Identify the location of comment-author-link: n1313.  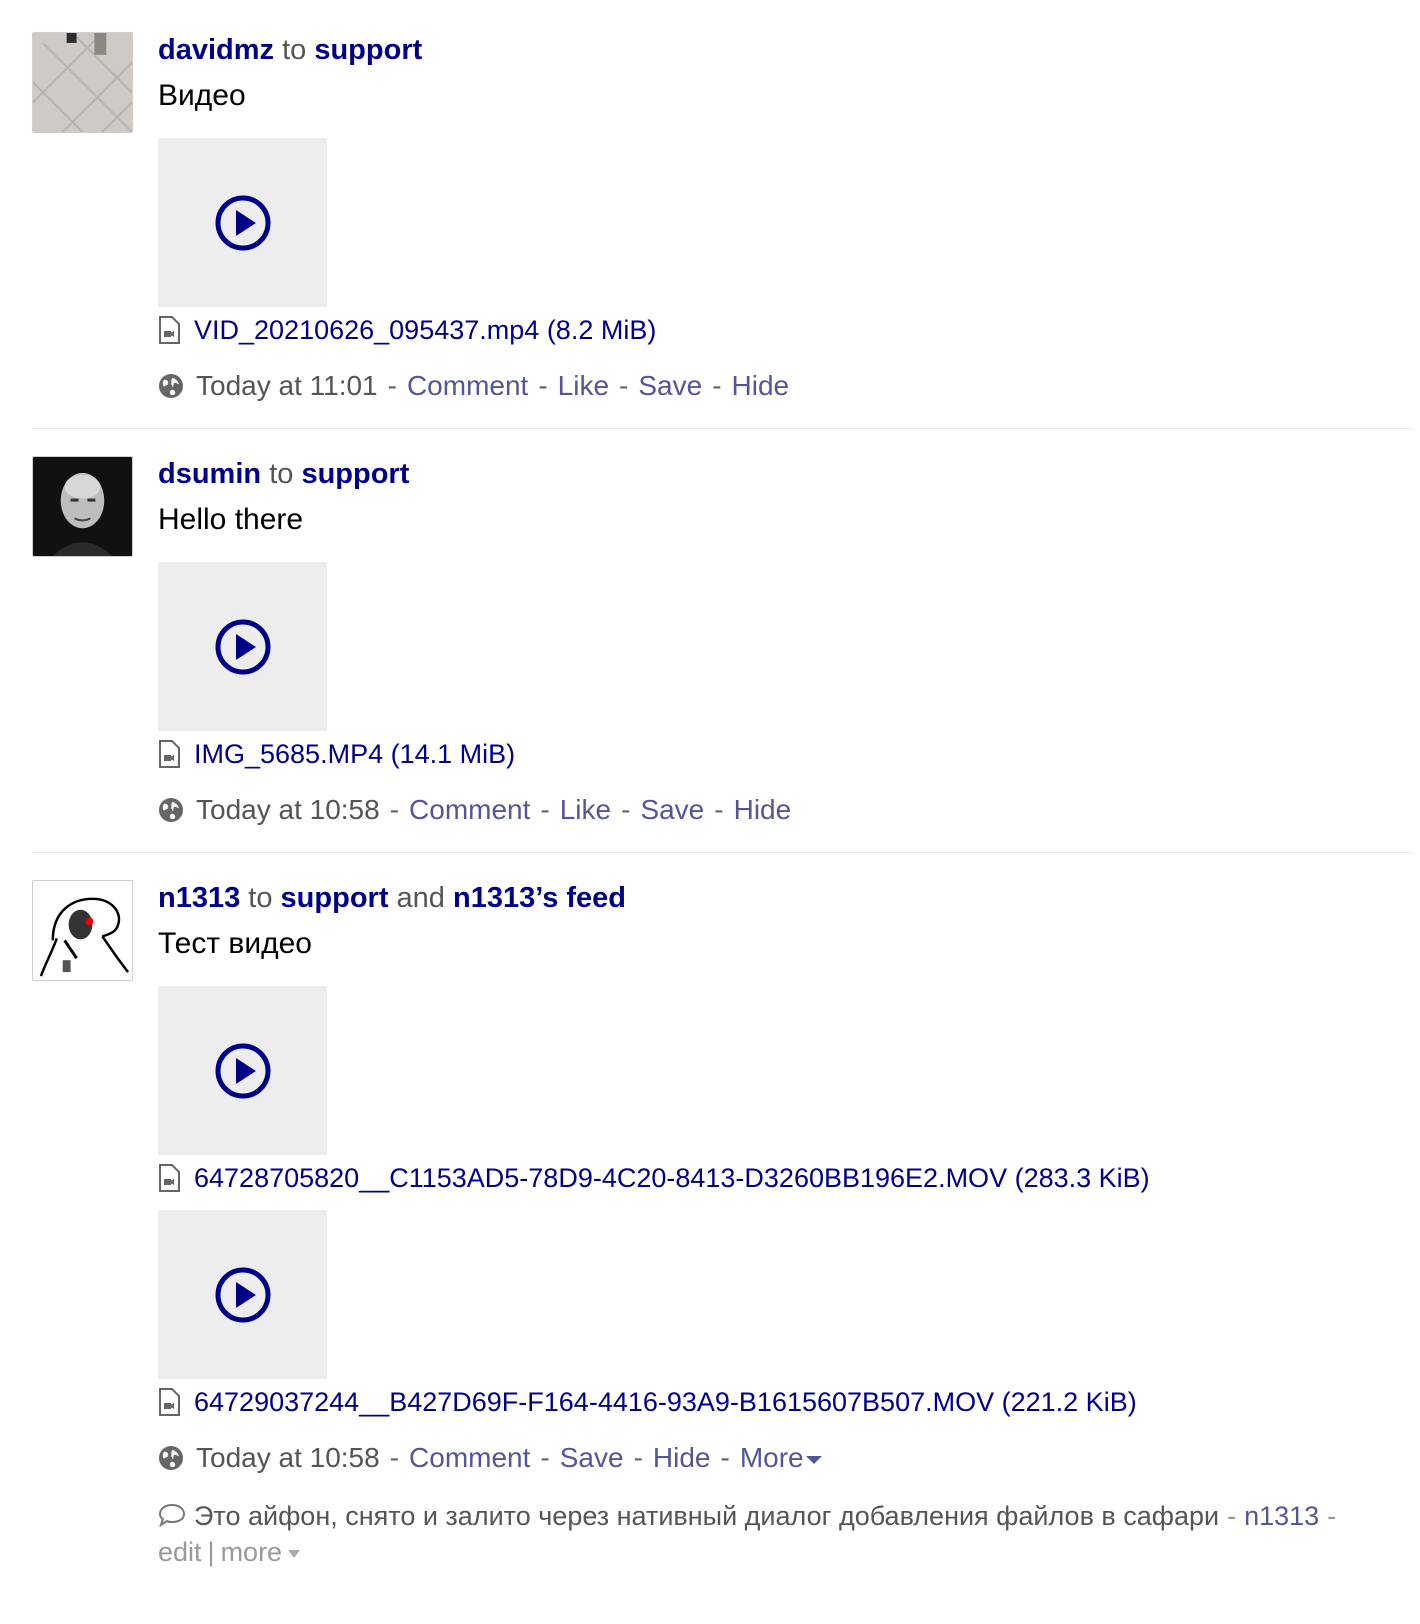
(1281, 1516).